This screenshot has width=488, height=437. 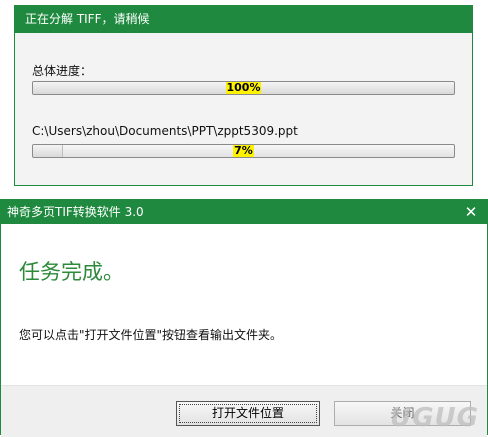 What do you see at coordinates (243, 19) in the screenshot?
I see `progress-dialog-title: 正在分解 TIFF，请稍候` at bounding box center [243, 19].